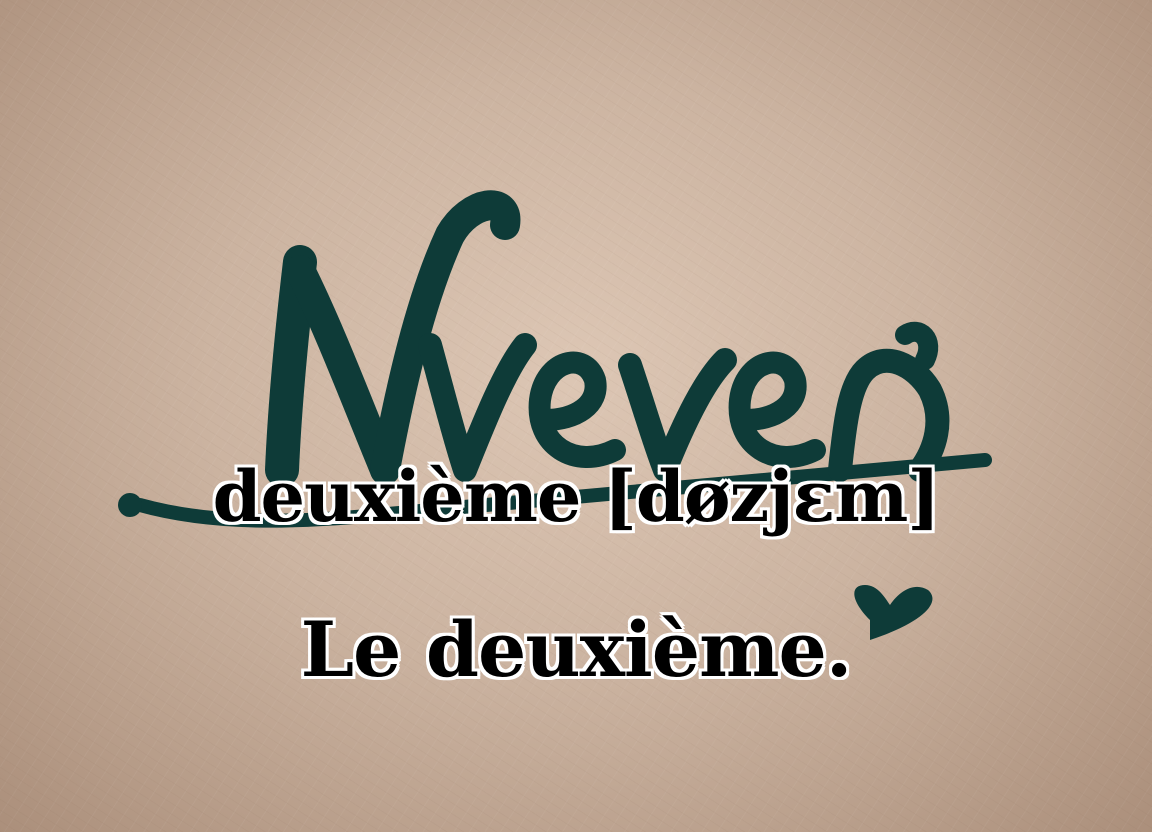 The width and height of the screenshot is (1152, 832). I want to click on letter-v, so click(477, 407).